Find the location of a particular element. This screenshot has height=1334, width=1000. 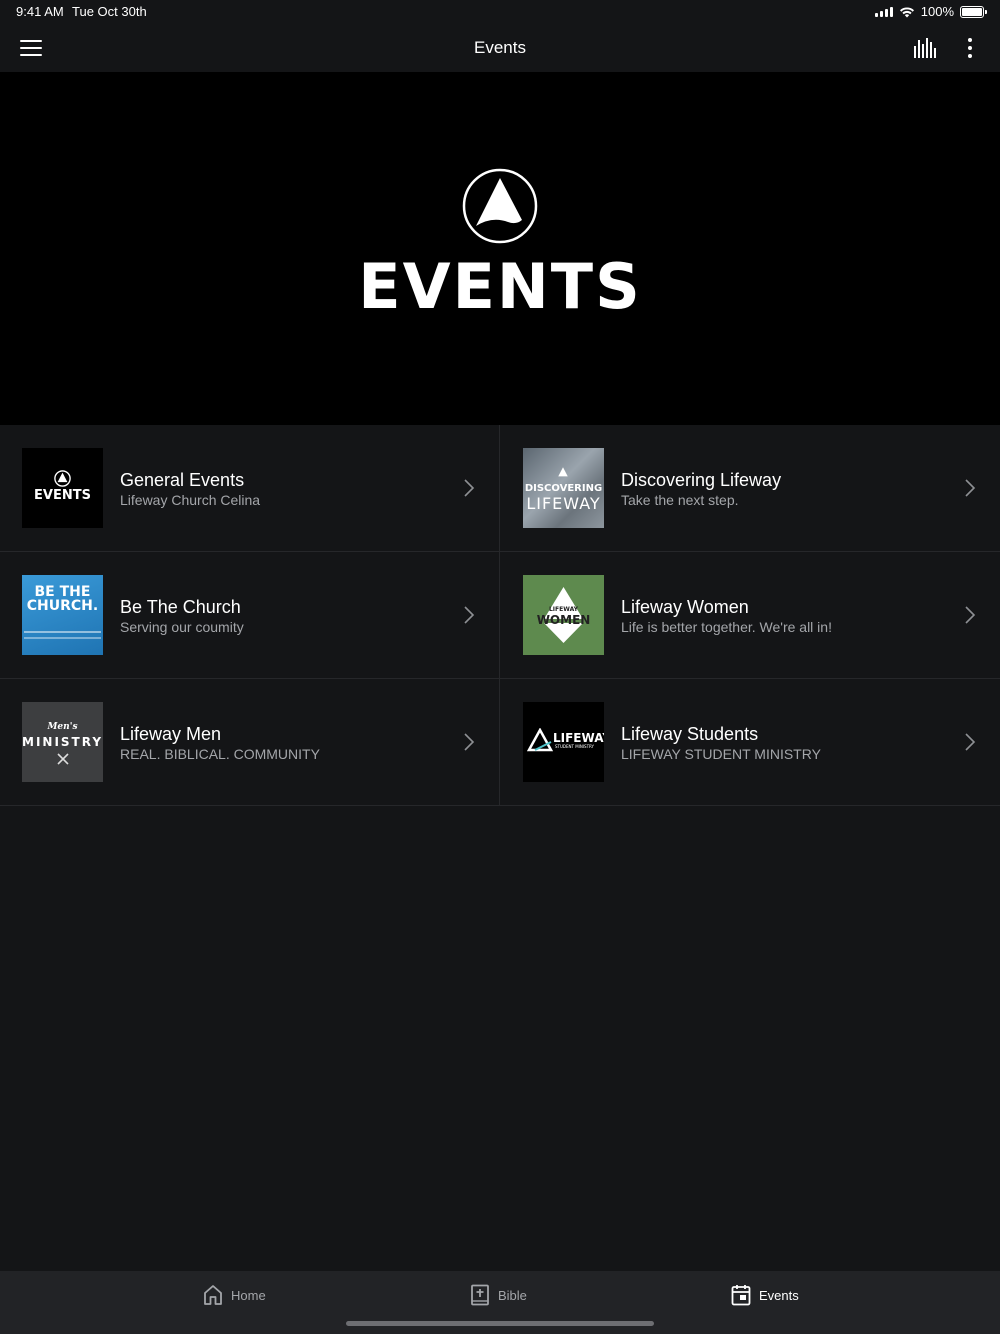

home-icon is located at coordinates (213, 1295).